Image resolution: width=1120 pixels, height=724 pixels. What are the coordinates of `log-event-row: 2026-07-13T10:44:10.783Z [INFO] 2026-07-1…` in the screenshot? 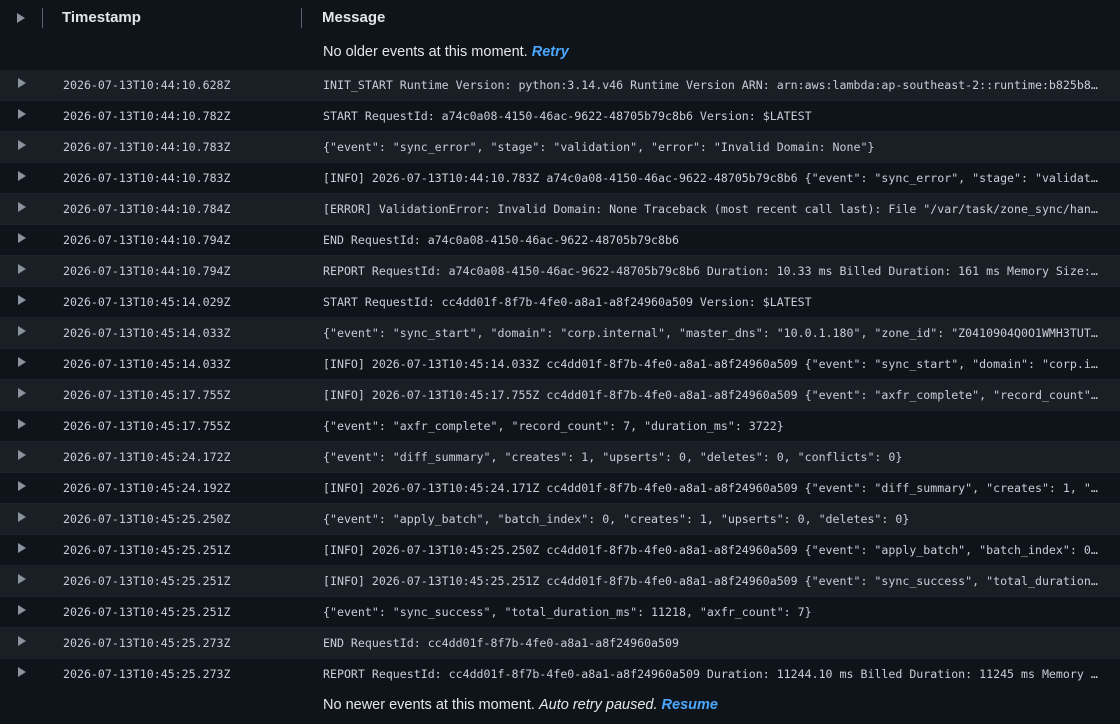 It's located at (560, 178).